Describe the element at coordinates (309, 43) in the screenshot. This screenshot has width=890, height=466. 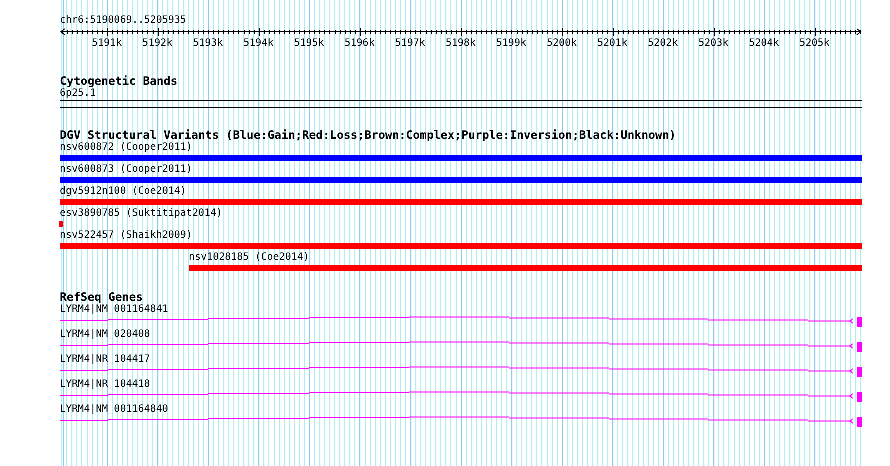
I see `tick-label: 5195k` at that location.